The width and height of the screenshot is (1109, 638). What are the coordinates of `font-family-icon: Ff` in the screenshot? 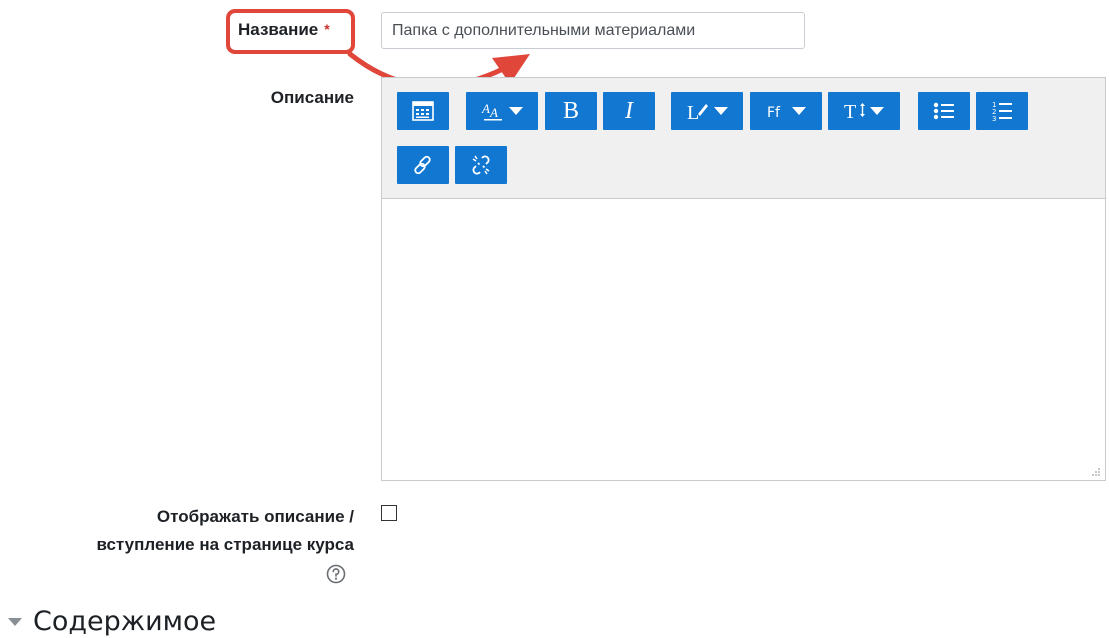 It's located at (774, 113).